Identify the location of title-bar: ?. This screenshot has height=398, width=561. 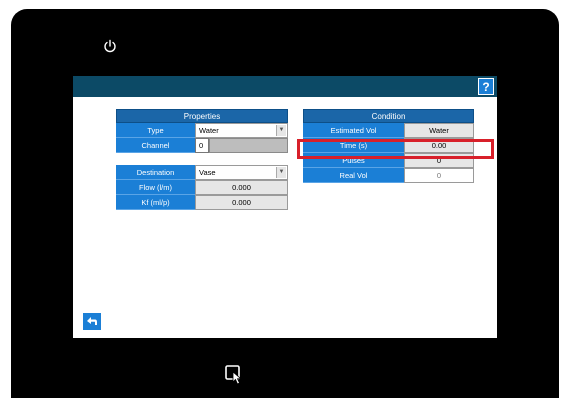
(285, 86).